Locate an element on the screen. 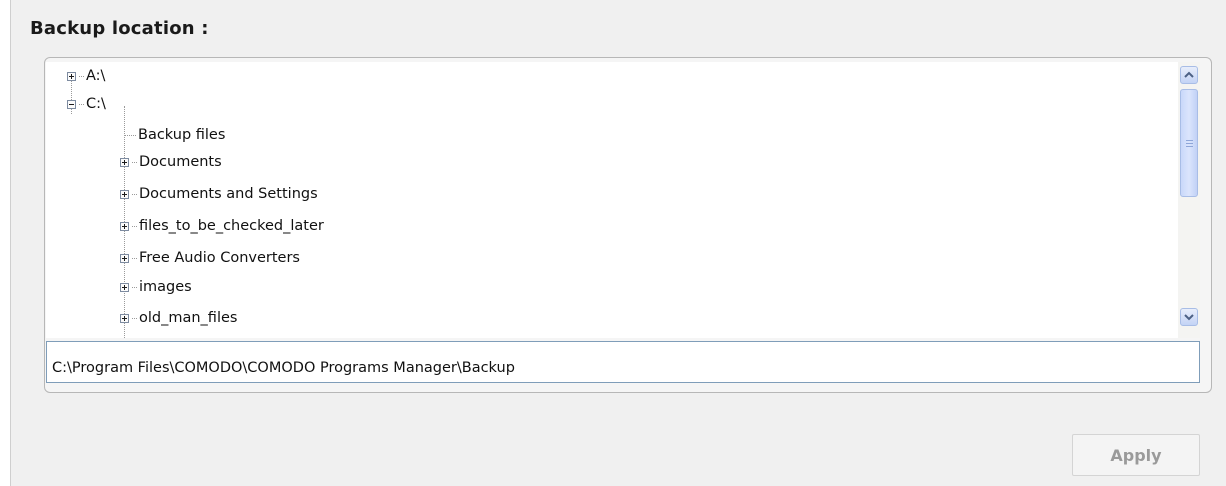  tree-node-files-to-be-checked-later: files_to_be_checked_later is located at coordinates (222, 226).